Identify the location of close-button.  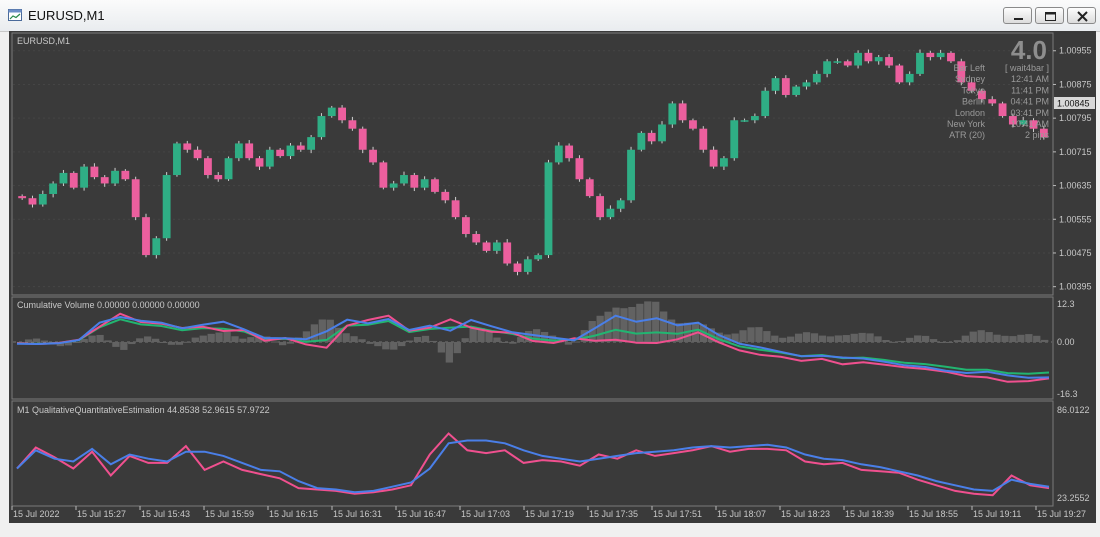
(1081, 15).